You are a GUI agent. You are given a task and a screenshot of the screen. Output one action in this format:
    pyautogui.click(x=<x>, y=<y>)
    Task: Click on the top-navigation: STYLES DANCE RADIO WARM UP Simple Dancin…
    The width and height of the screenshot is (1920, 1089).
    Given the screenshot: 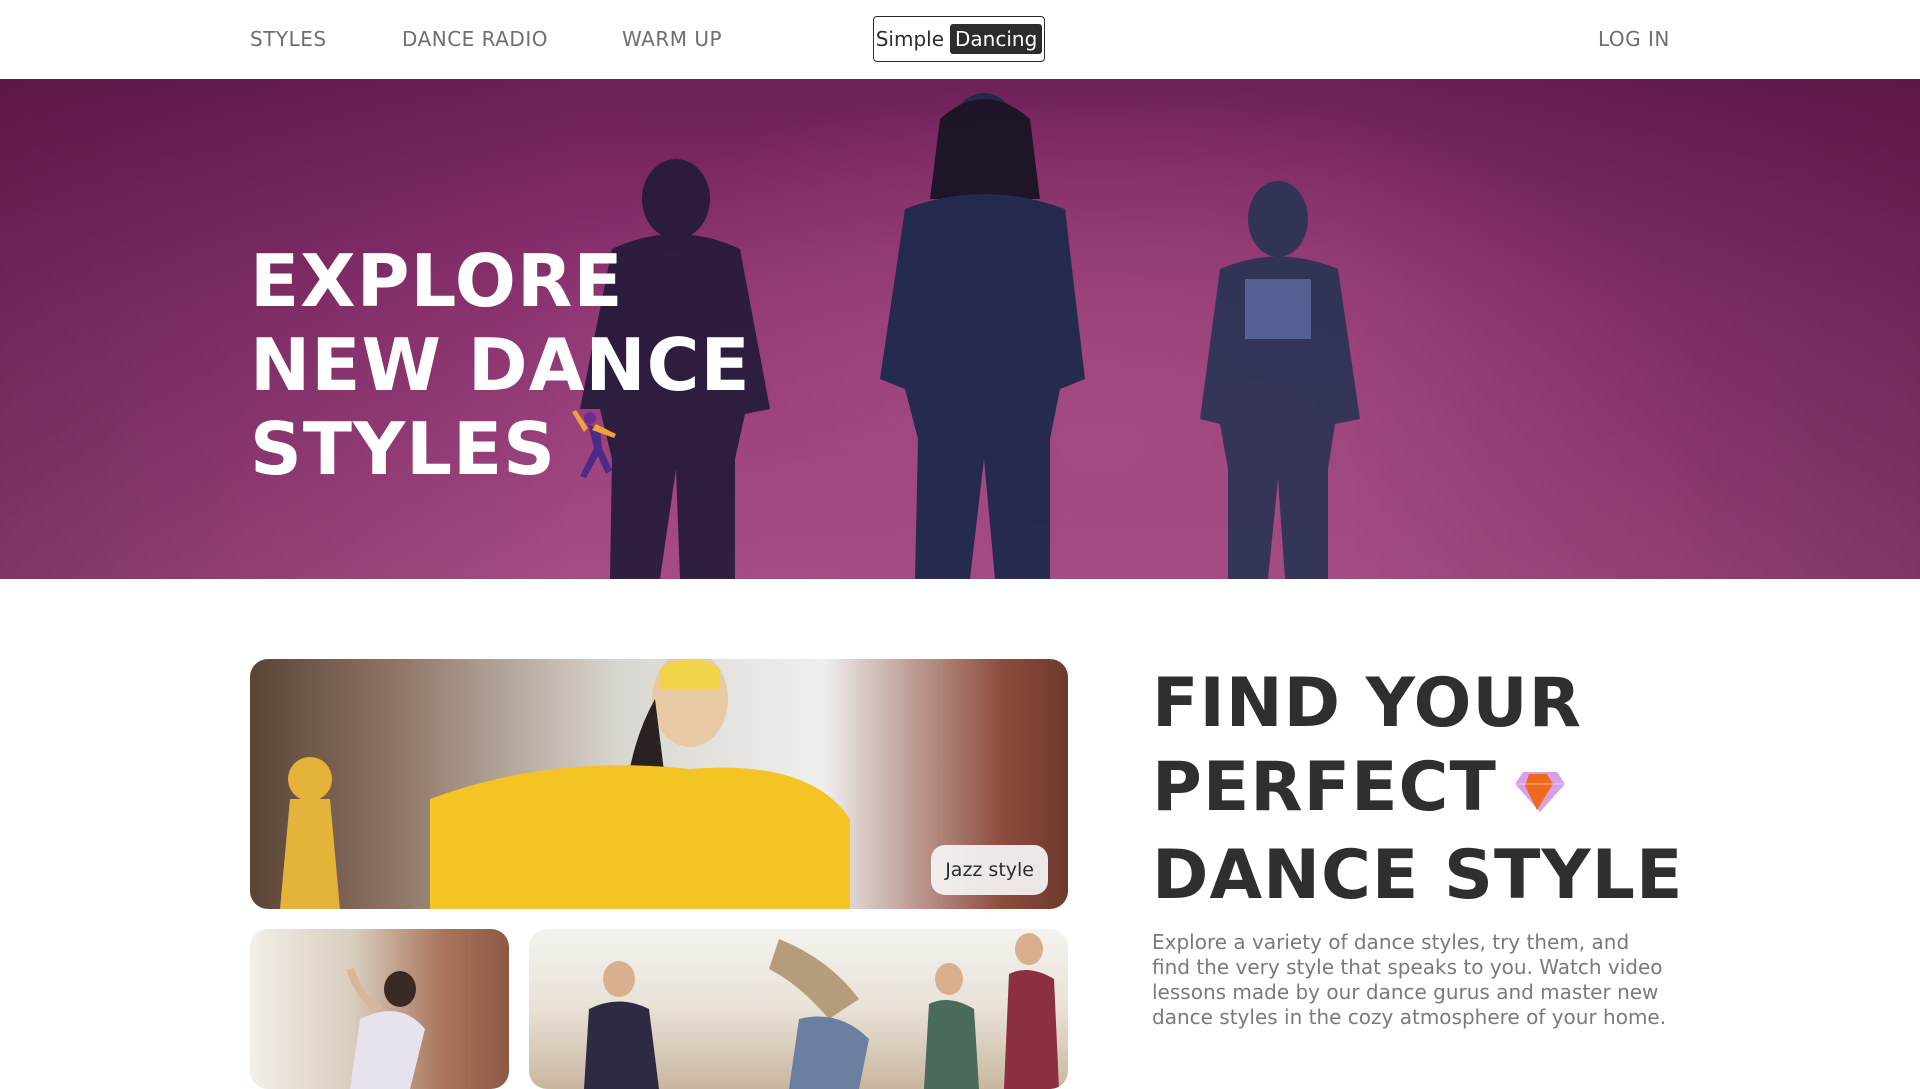 What is the action you would take?
    pyautogui.click(x=960, y=39)
    